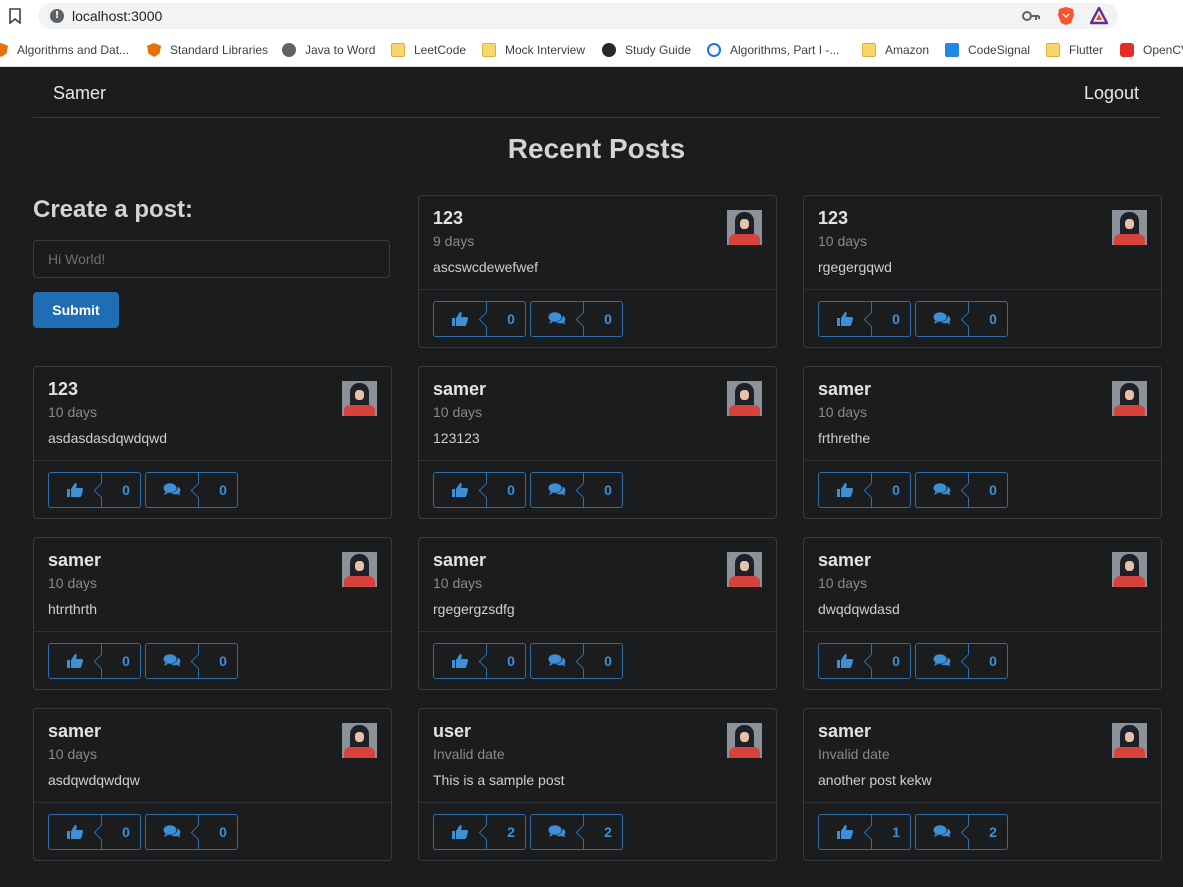  What do you see at coordinates (987, 50) in the screenshot?
I see `bookmark-item: CodeSignal` at bounding box center [987, 50].